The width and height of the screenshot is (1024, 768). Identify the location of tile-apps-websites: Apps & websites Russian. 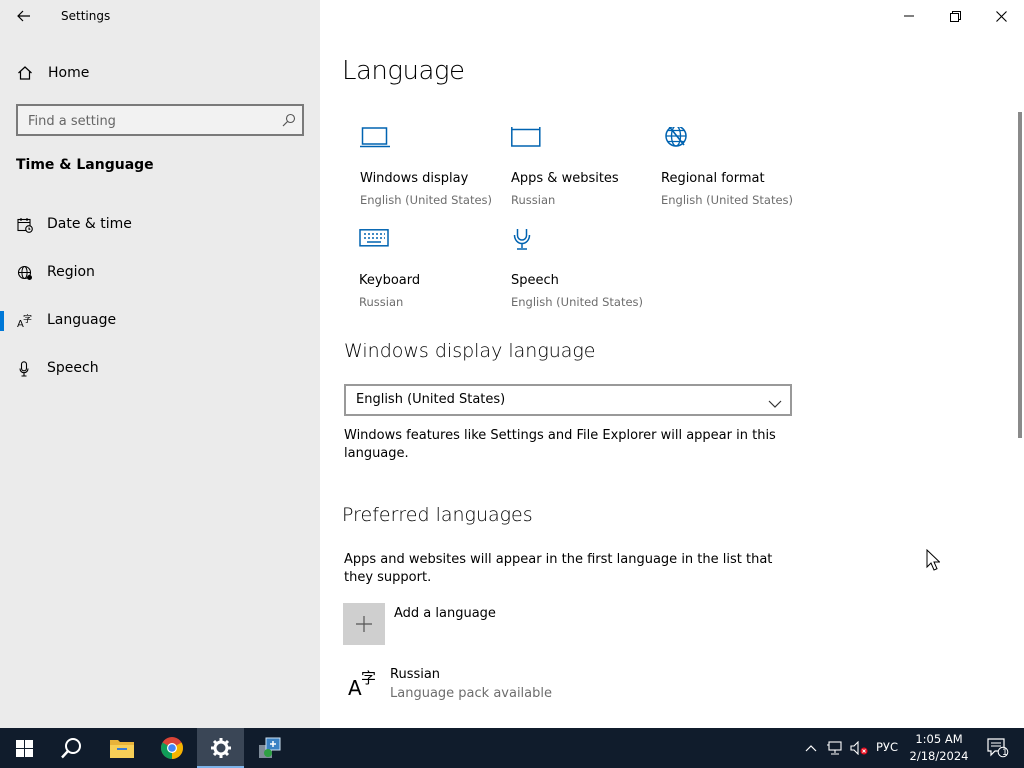
(586, 170).